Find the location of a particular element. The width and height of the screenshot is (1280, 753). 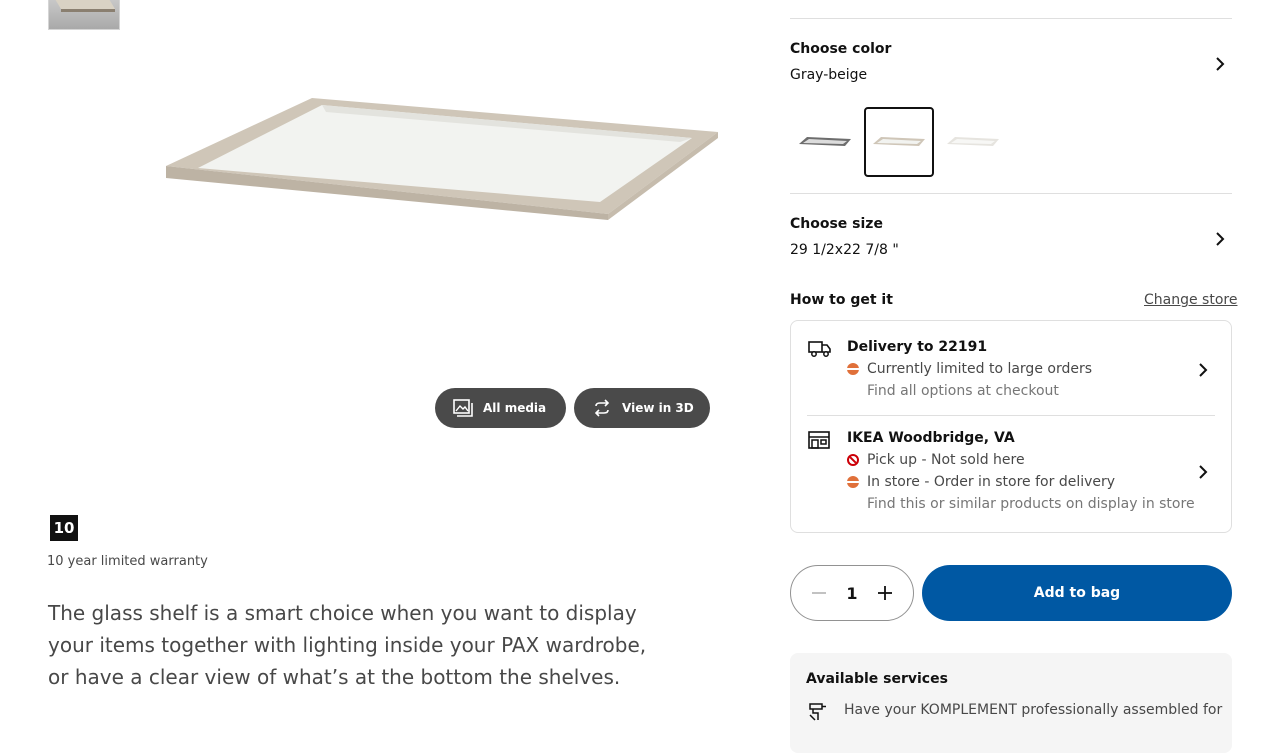

pickup-status: Pick up - Not sold here is located at coordinates (936, 460).